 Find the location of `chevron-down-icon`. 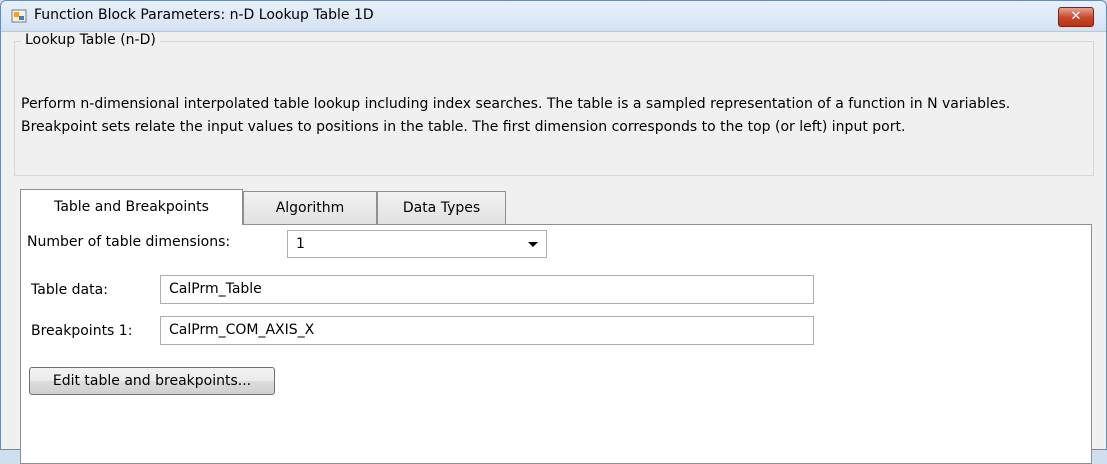

chevron-down-icon is located at coordinates (533, 244).